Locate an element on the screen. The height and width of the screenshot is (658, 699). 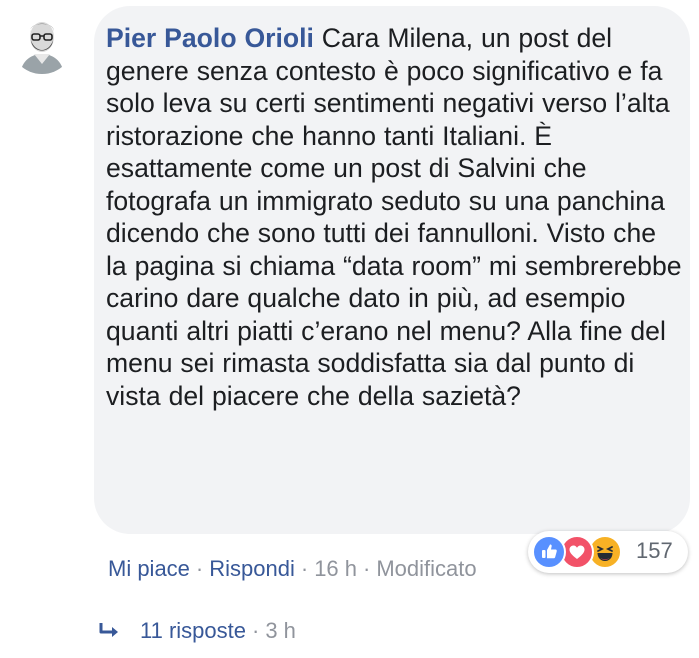
avatar is located at coordinates (42, 42).